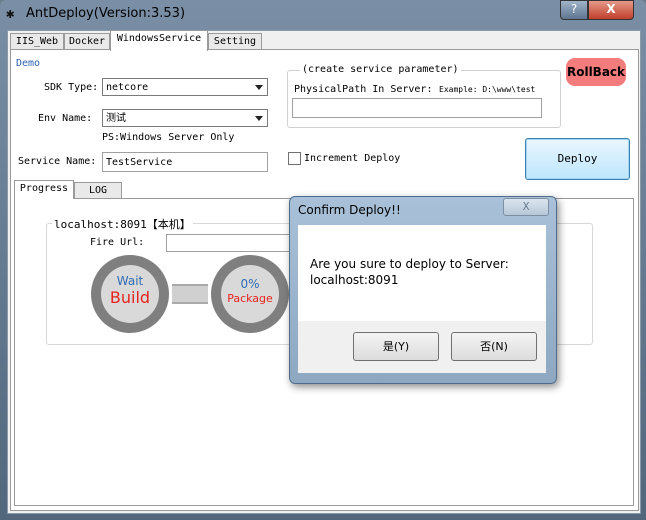 The height and width of the screenshot is (520, 646). I want to click on service-parameter-group-title: (create service parameter), so click(380, 69).